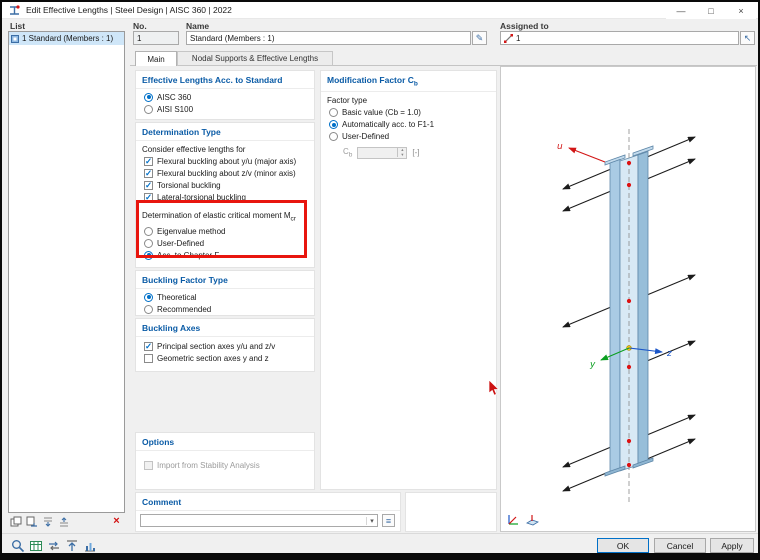 The image size is (760, 560). What do you see at coordinates (225, 358) in the screenshot?
I see `checkbox-geometric-axes: Geometric section axes y and z` at bounding box center [225, 358].